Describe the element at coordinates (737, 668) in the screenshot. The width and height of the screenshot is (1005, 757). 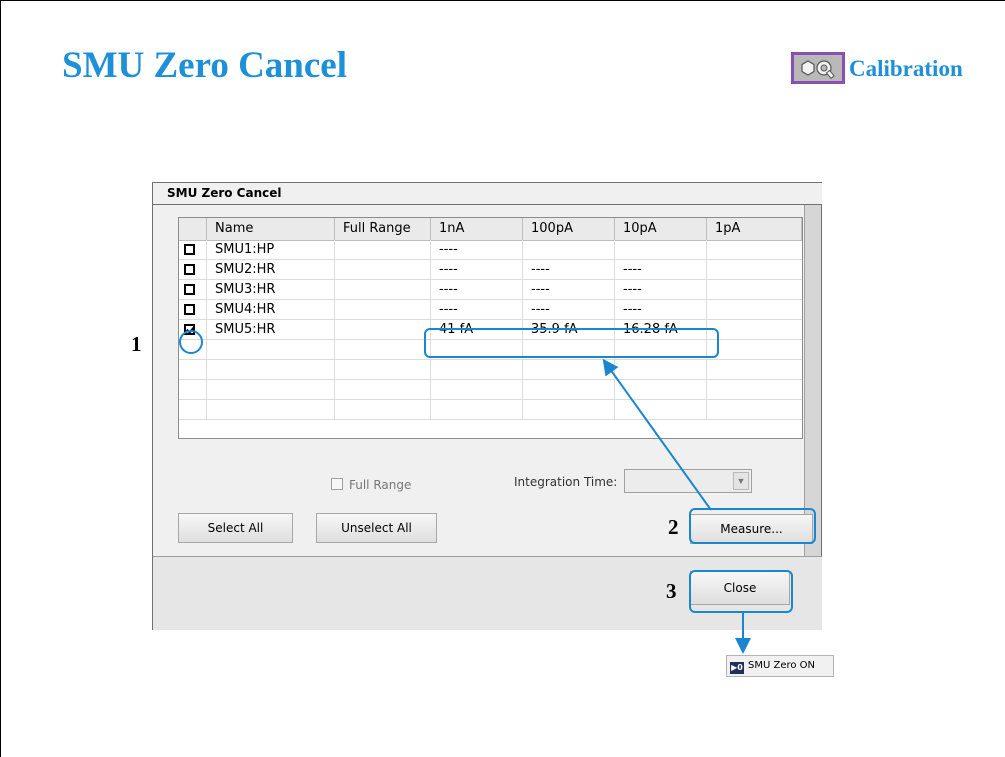
I see `play-icon: ▶0` at that location.